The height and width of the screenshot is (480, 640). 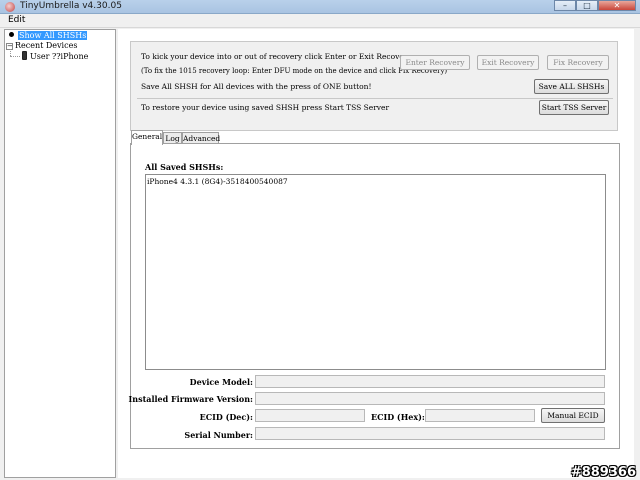 What do you see at coordinates (430, 433) in the screenshot?
I see `serial-number-field` at bounding box center [430, 433].